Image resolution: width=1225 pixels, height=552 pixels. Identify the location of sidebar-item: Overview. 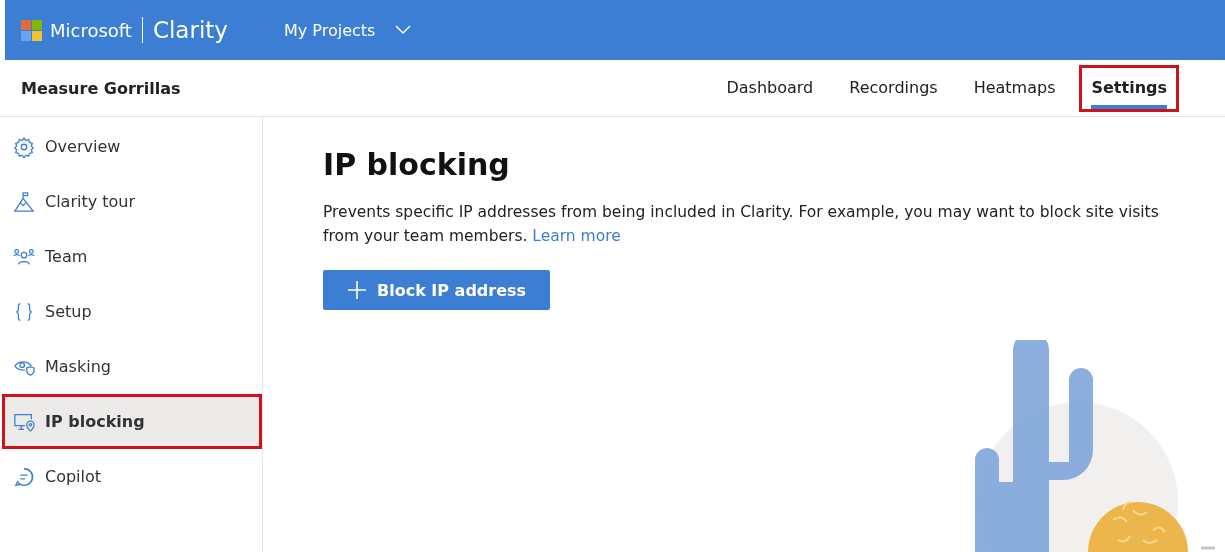
(132, 146).